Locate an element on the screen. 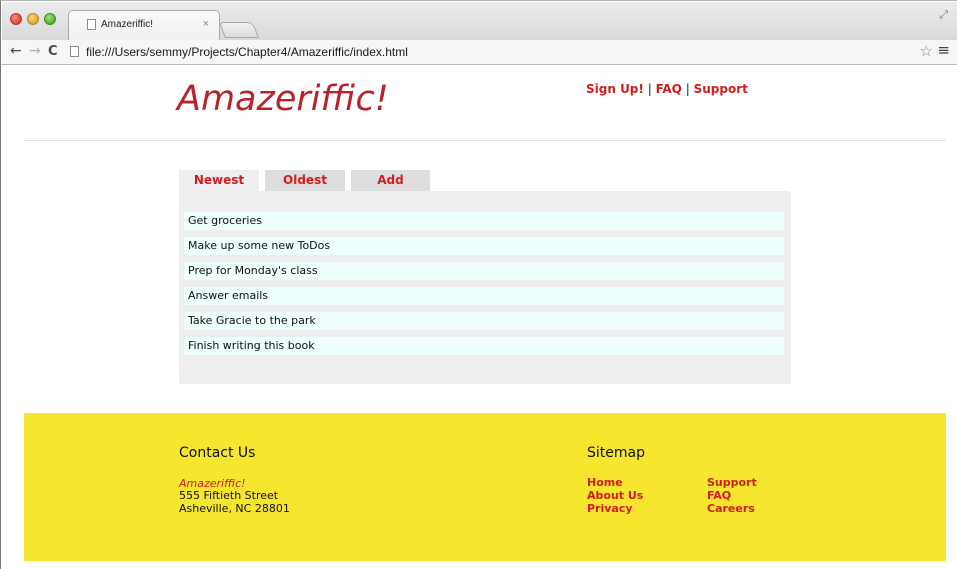  menu-icon: ≡ is located at coordinates (943, 50).